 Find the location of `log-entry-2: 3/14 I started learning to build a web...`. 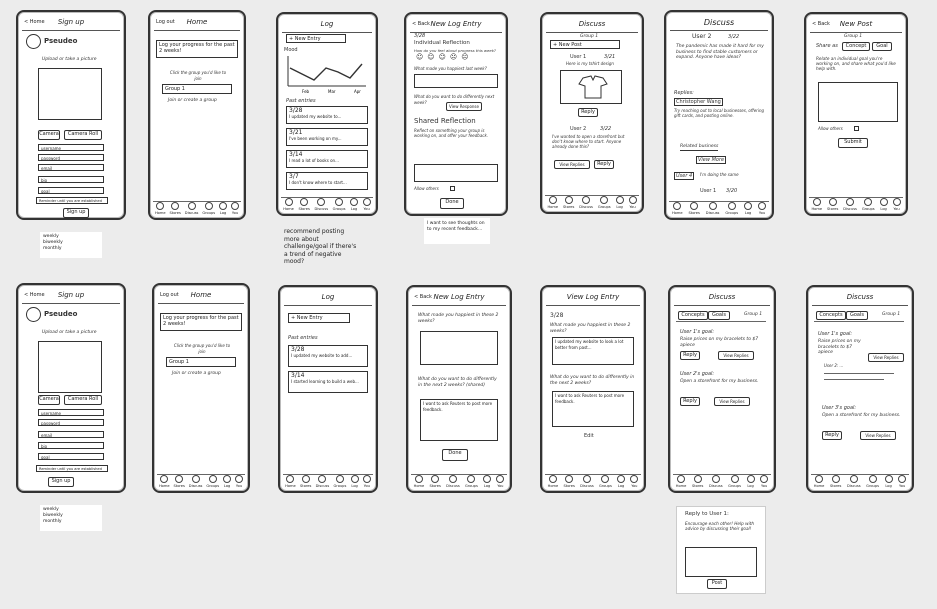

log-entry-2: 3/14 I started learning to build a web... is located at coordinates (328, 382).